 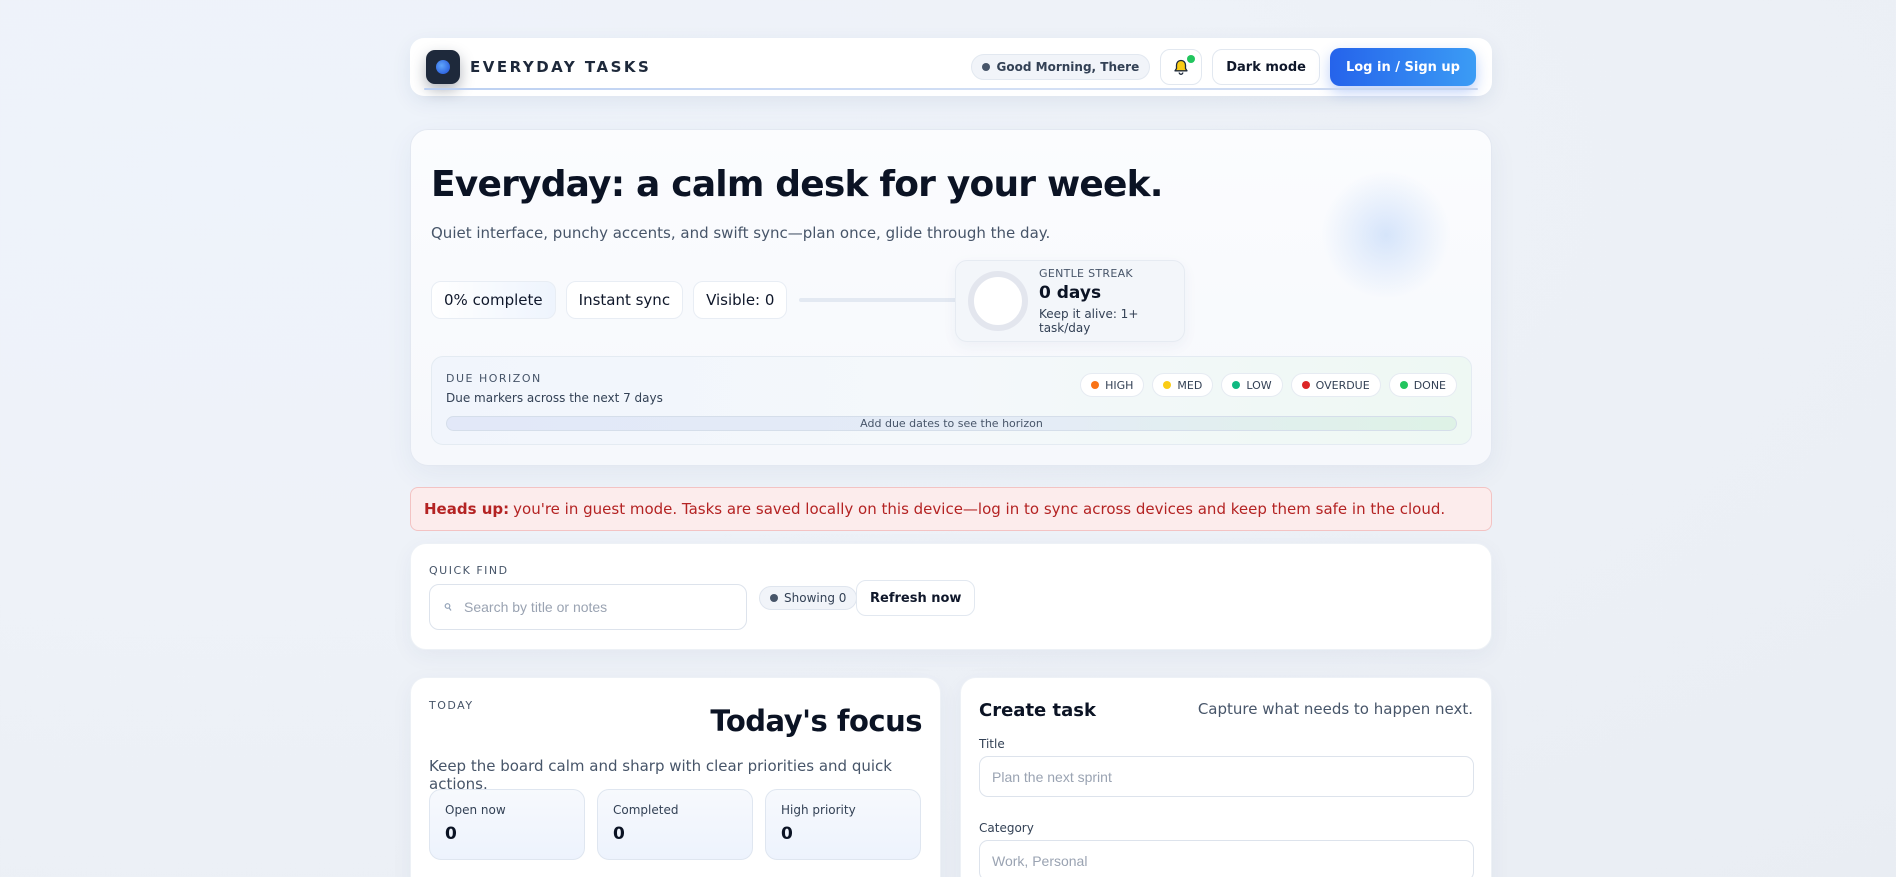 What do you see at coordinates (1068, 67) in the screenshot?
I see `greeting-text: Good Morning, There` at bounding box center [1068, 67].